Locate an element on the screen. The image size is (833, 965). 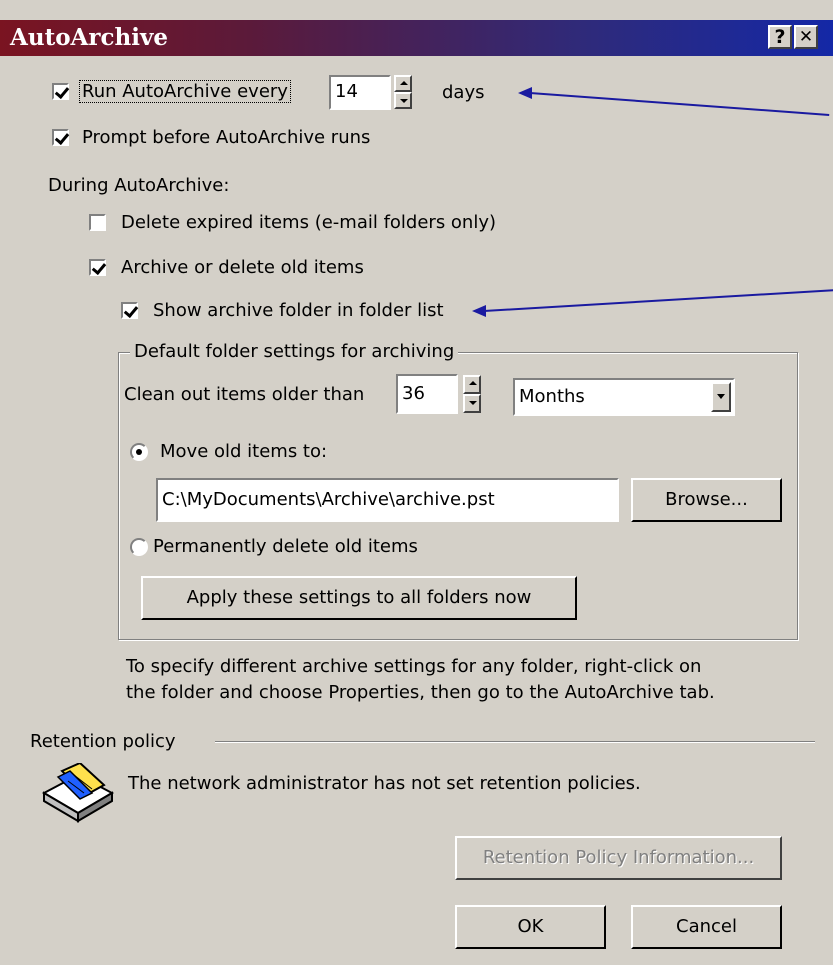
retention-policy-icon is located at coordinates (78, 793).